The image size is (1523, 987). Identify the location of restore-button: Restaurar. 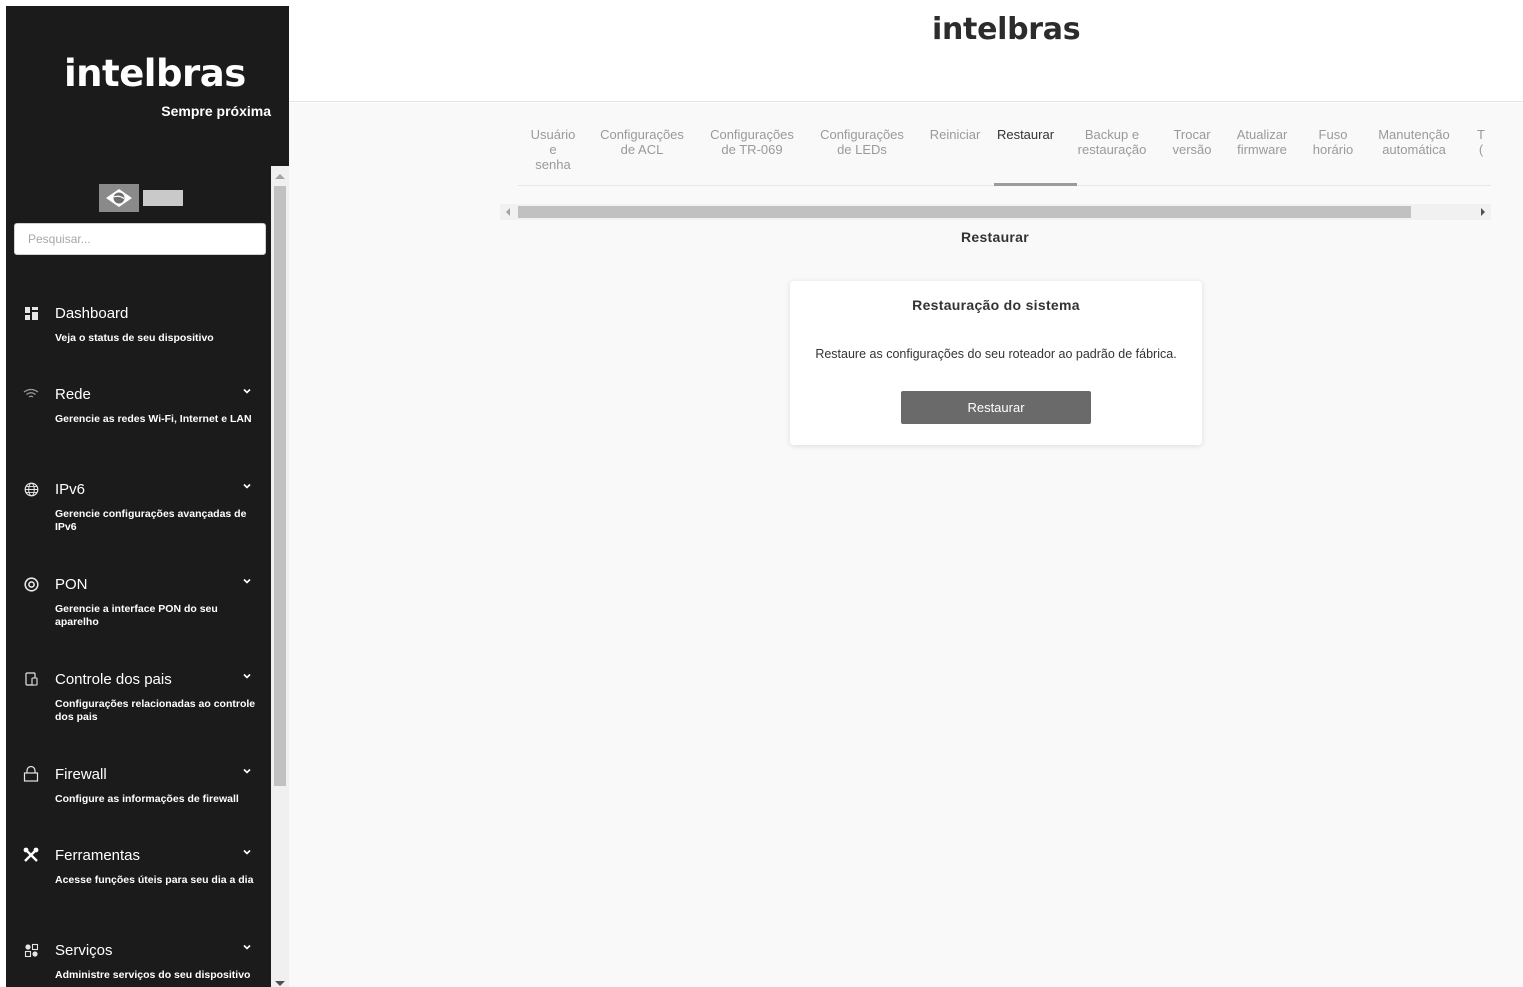
(996, 407).